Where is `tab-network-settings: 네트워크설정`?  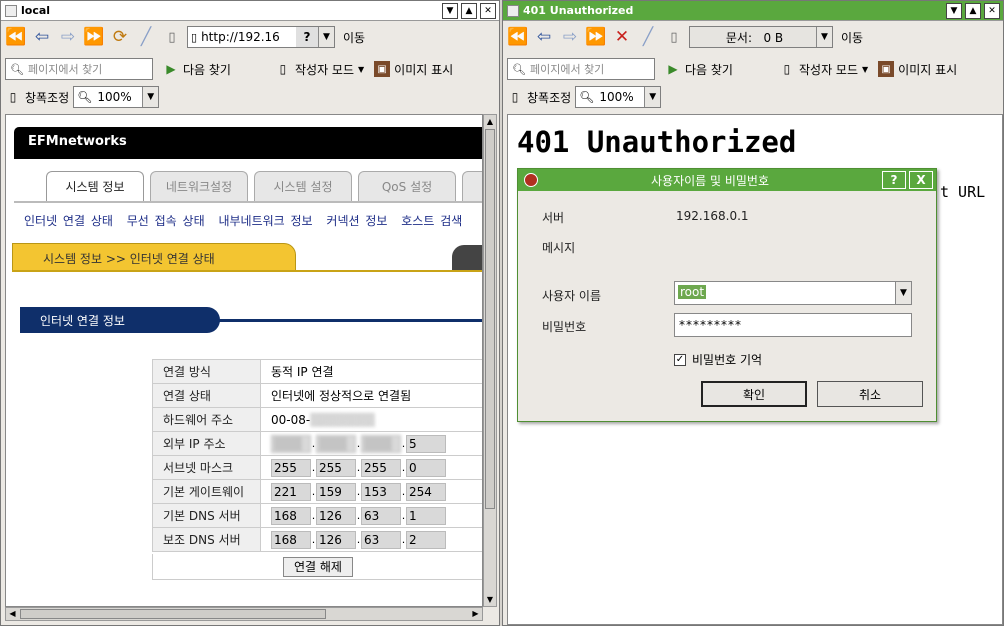
tab-network-settings: 네트워크설정 is located at coordinates (199, 186).